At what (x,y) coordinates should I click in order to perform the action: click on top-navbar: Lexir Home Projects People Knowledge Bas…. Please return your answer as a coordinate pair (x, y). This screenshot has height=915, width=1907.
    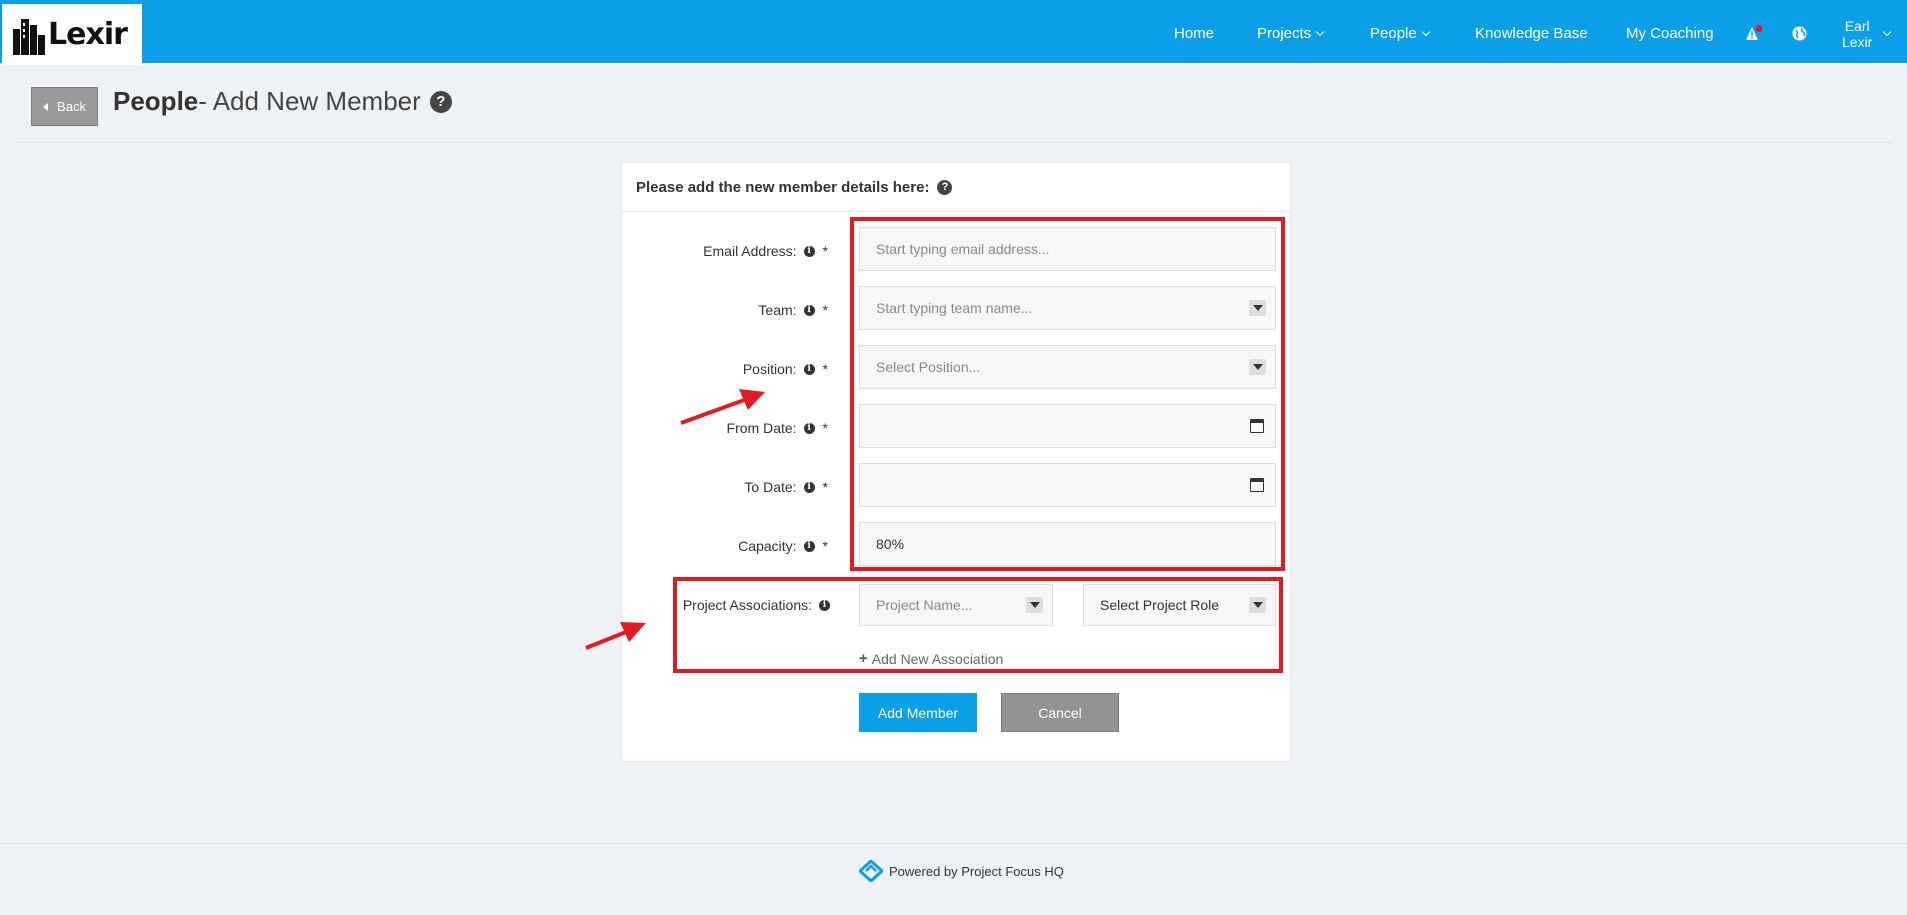
    Looking at the image, I should click on (953, 32).